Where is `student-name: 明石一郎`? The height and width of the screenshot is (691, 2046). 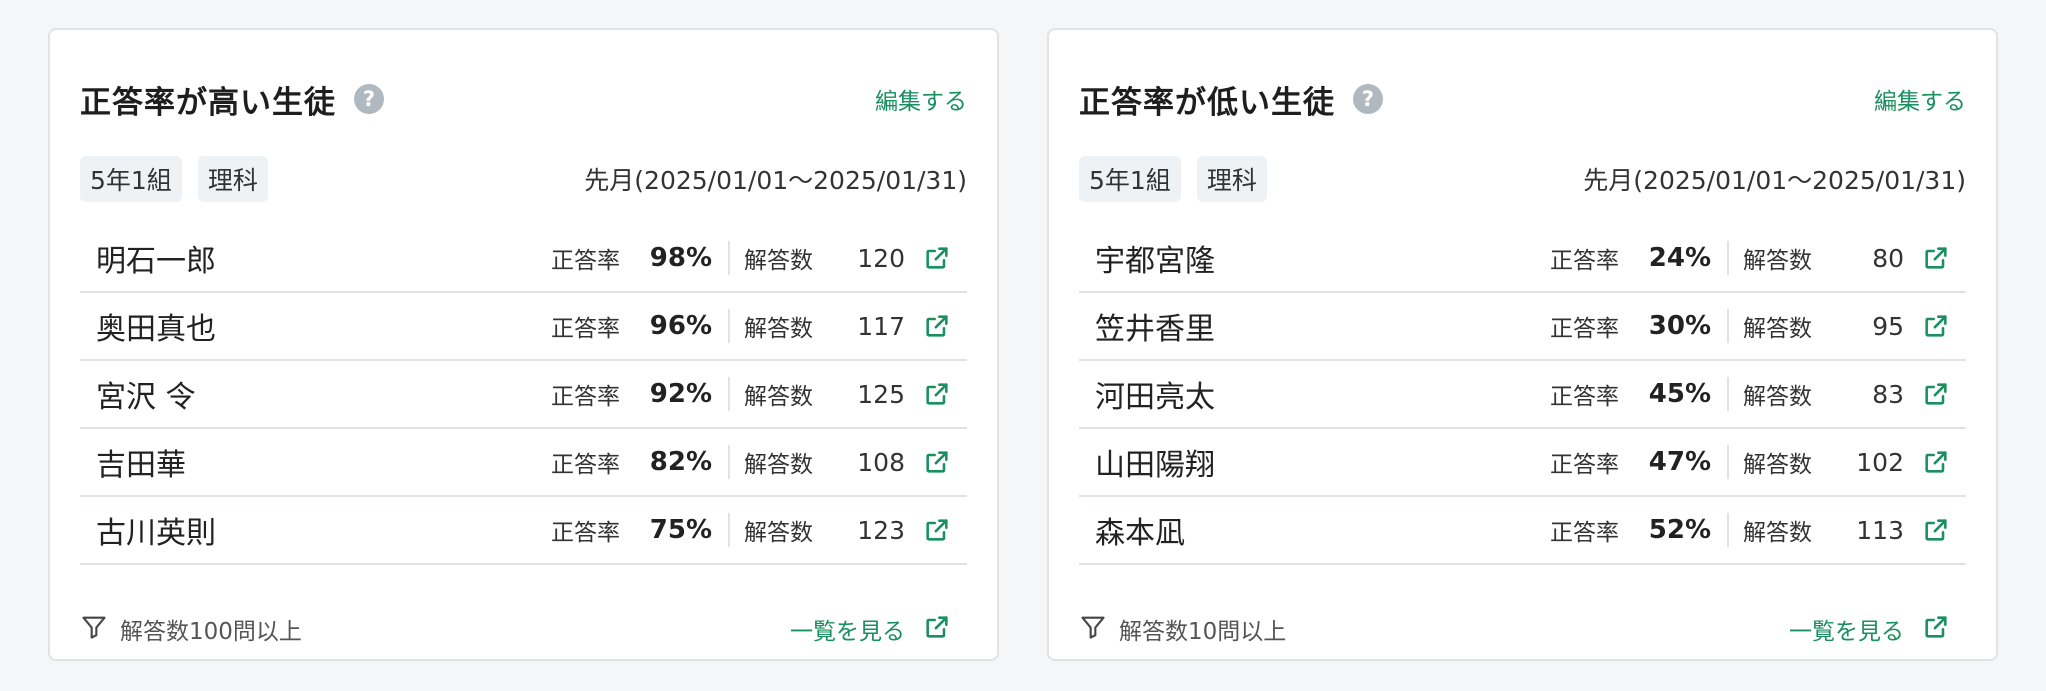 student-name: 明石一郎 is located at coordinates (156, 261).